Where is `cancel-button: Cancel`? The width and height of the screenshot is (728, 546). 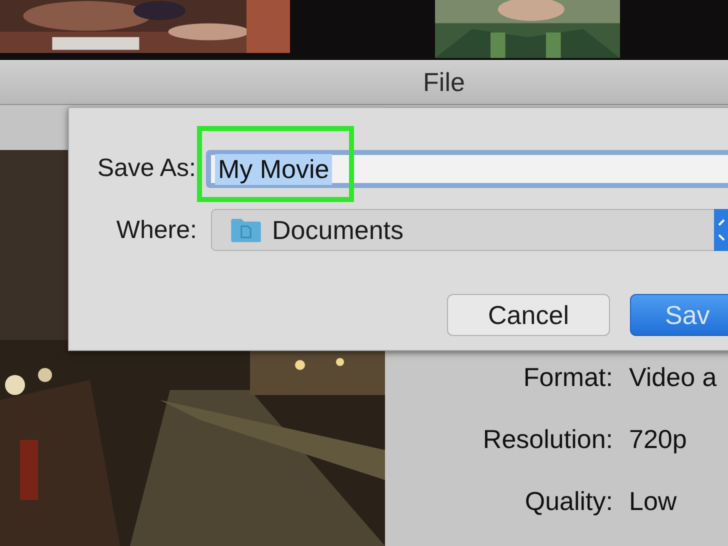 cancel-button: Cancel is located at coordinates (528, 315).